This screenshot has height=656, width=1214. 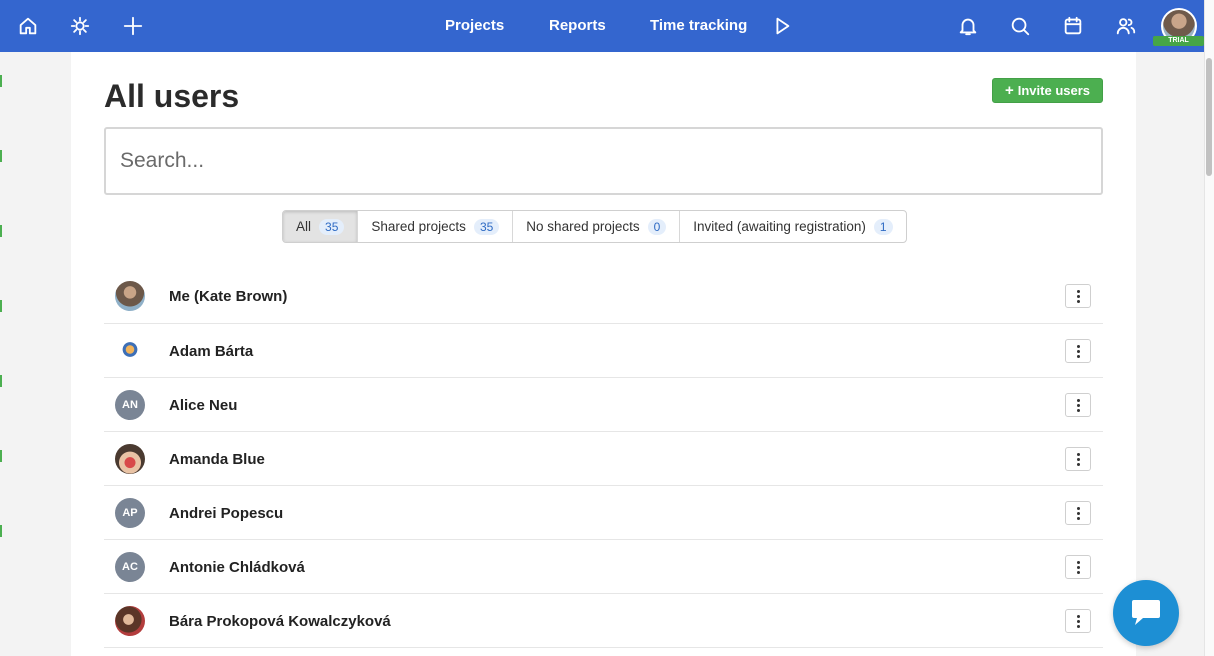 What do you see at coordinates (130, 513) in the screenshot?
I see `user-avatar-initials: AP` at bounding box center [130, 513].